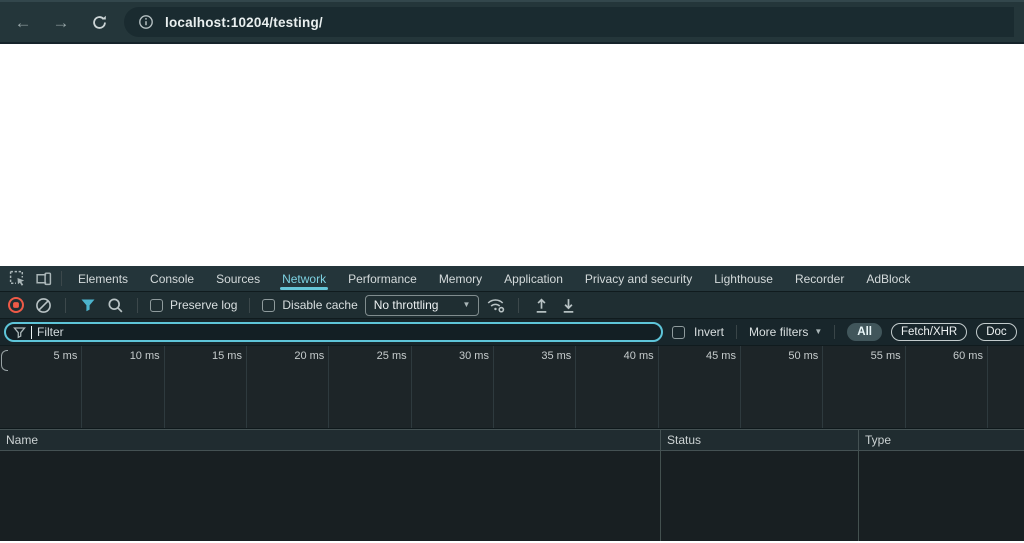 The height and width of the screenshot is (543, 1024). I want to click on timeline-tick-label: 5 ms, so click(65, 356).